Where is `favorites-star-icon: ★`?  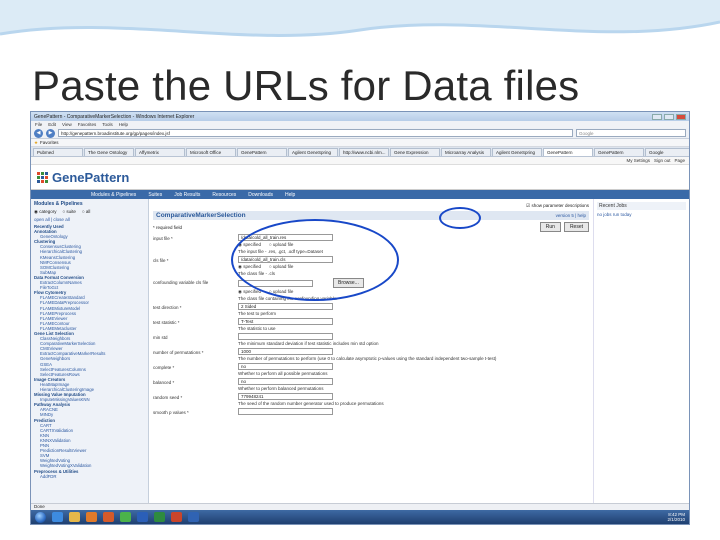
favorites-star-icon: ★ is located at coordinates (36, 143).